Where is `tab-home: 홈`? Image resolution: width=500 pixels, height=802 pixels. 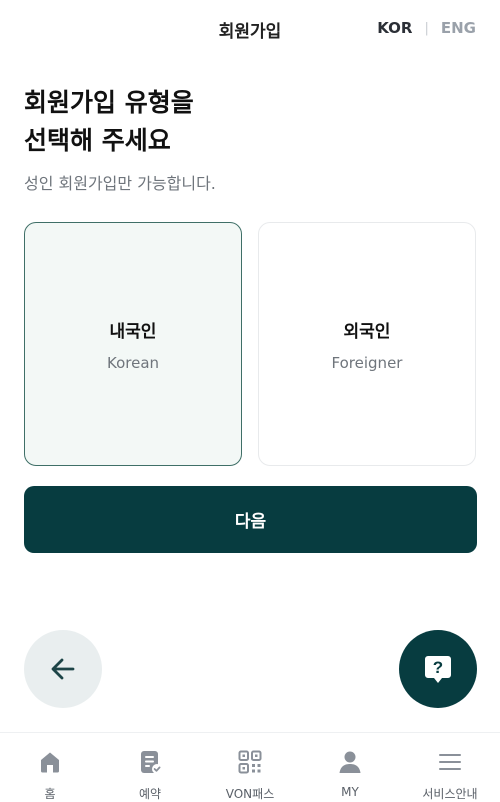
tab-home: 홈 is located at coordinates (50, 767).